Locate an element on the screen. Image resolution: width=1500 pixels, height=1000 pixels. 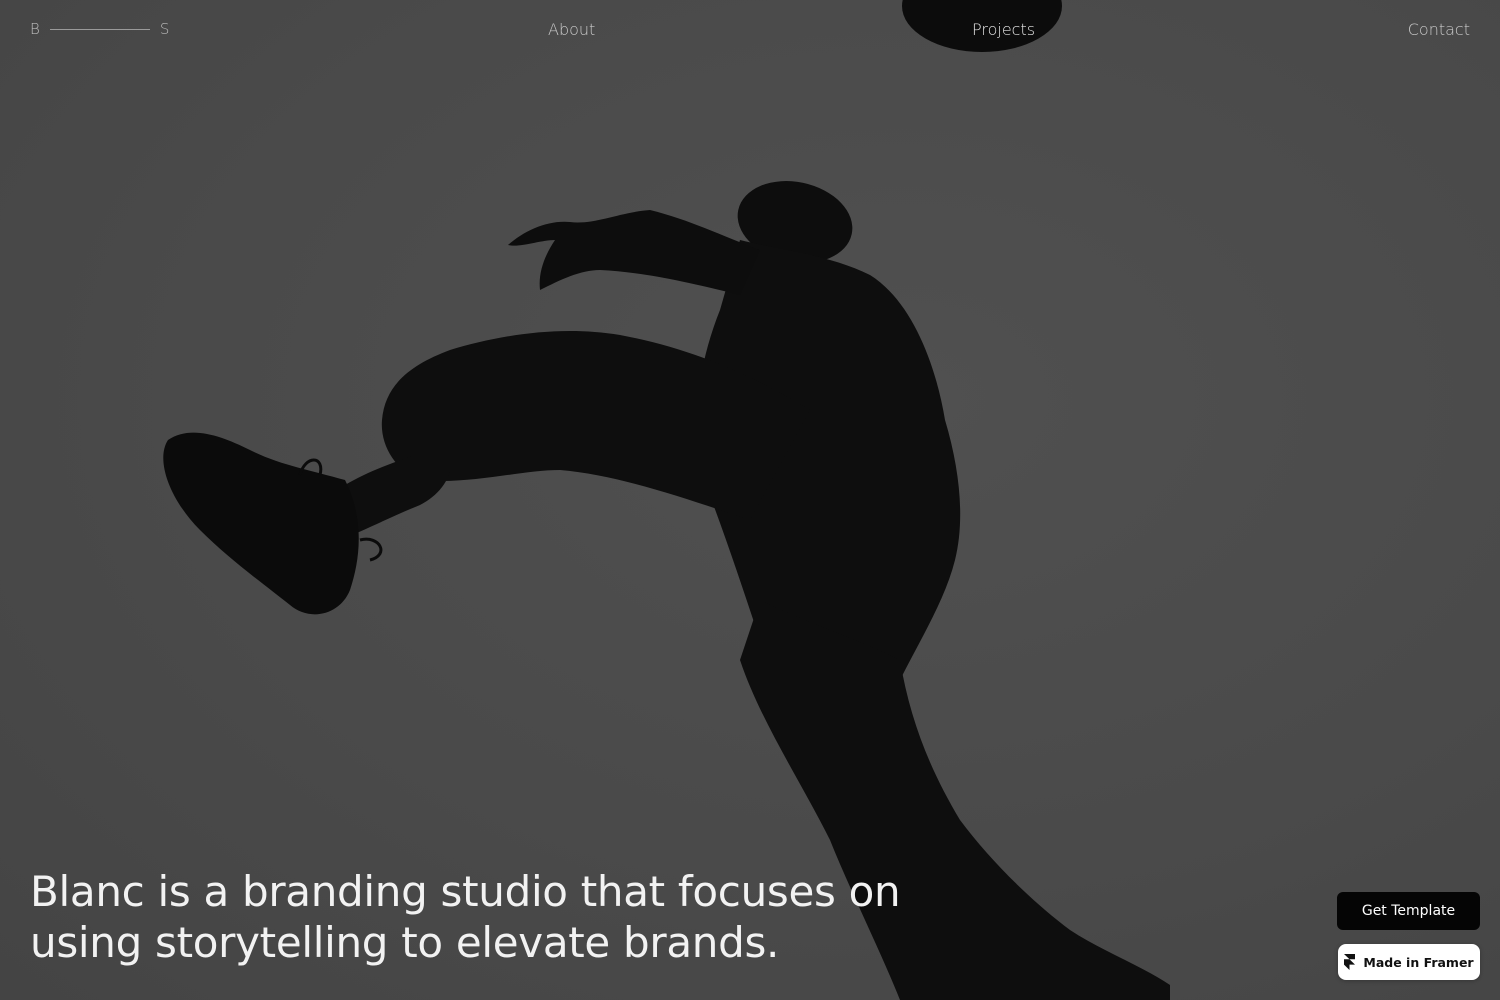
logo-letter-left: B is located at coordinates (35, 29).